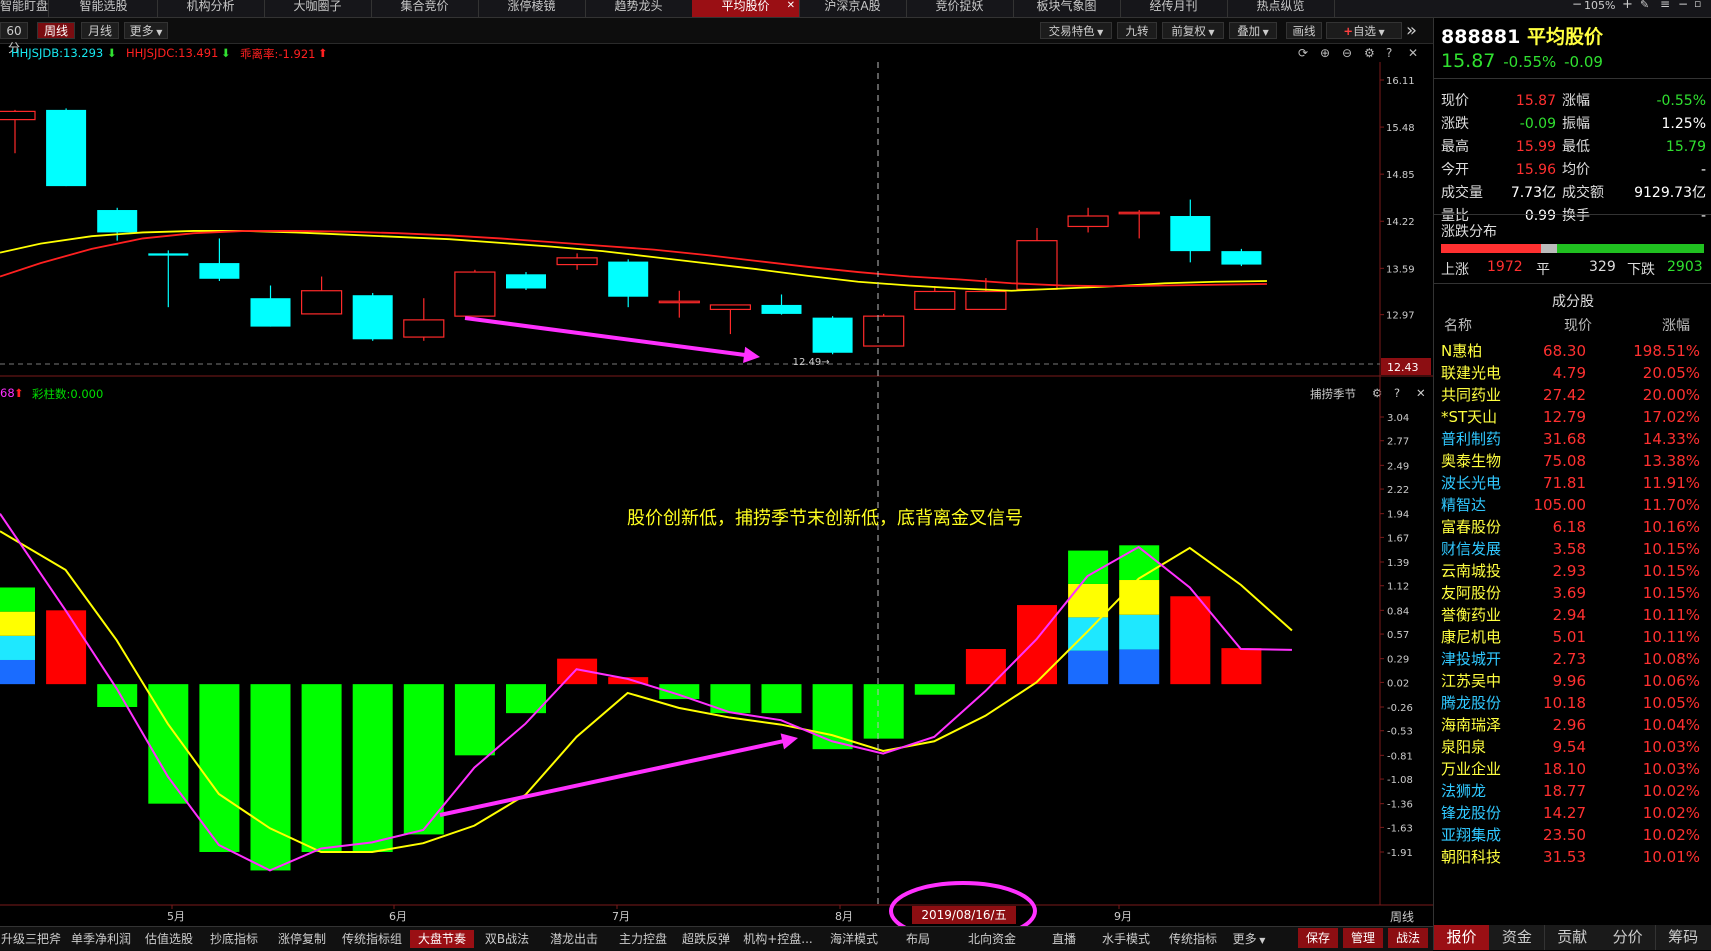 This screenshot has height=951, width=1711. Describe the element at coordinates (1572, 725) in the screenshot. I see `constituent-row: 海南瑞泽 2.96 10.04%` at that location.